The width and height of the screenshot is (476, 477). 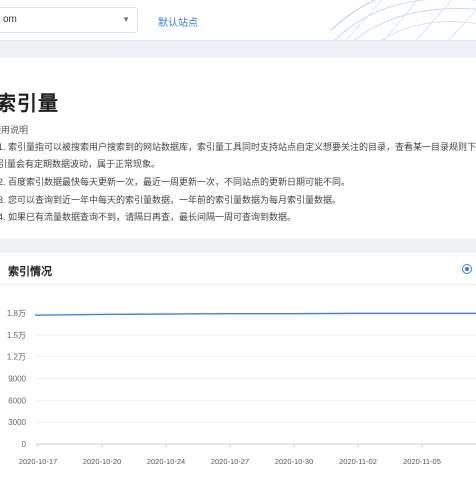 What do you see at coordinates (166, 461) in the screenshot?
I see `x-tick-label: 2020-10-24` at bounding box center [166, 461].